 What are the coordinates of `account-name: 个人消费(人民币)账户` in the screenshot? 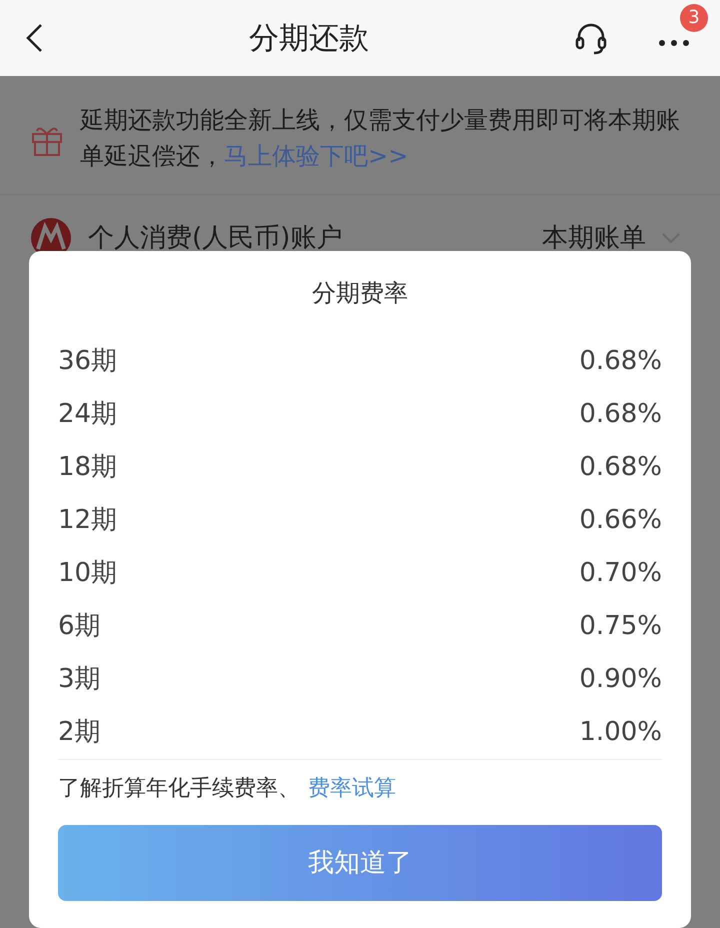 It's located at (215, 238).